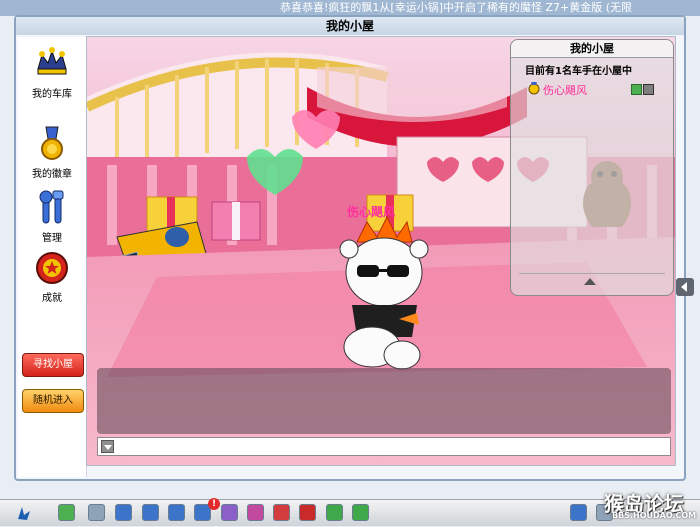 Image resolution: width=700 pixels, height=527 pixels. I want to click on status-green-icon, so click(636, 89).